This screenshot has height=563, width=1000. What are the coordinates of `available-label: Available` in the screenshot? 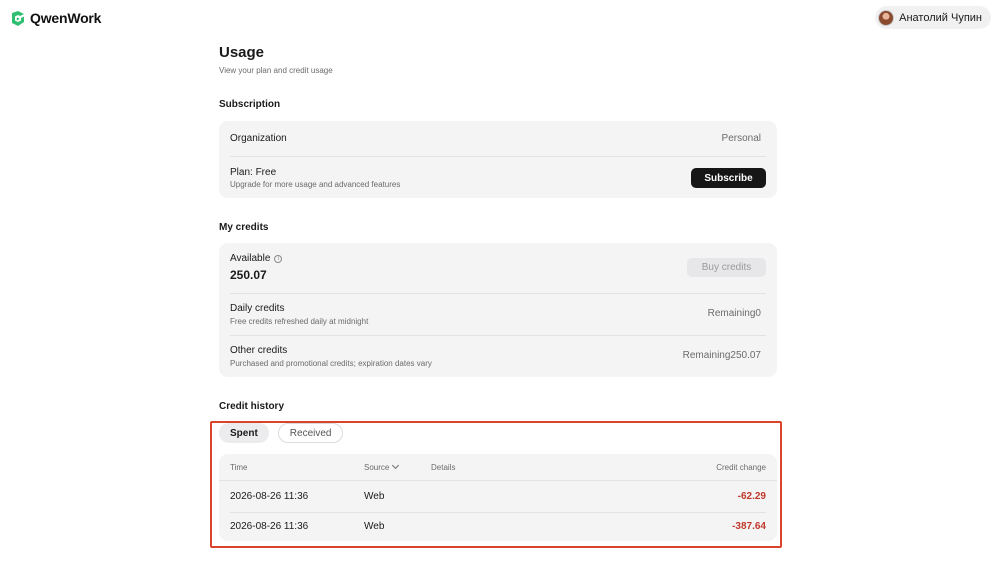 It's located at (250, 258).